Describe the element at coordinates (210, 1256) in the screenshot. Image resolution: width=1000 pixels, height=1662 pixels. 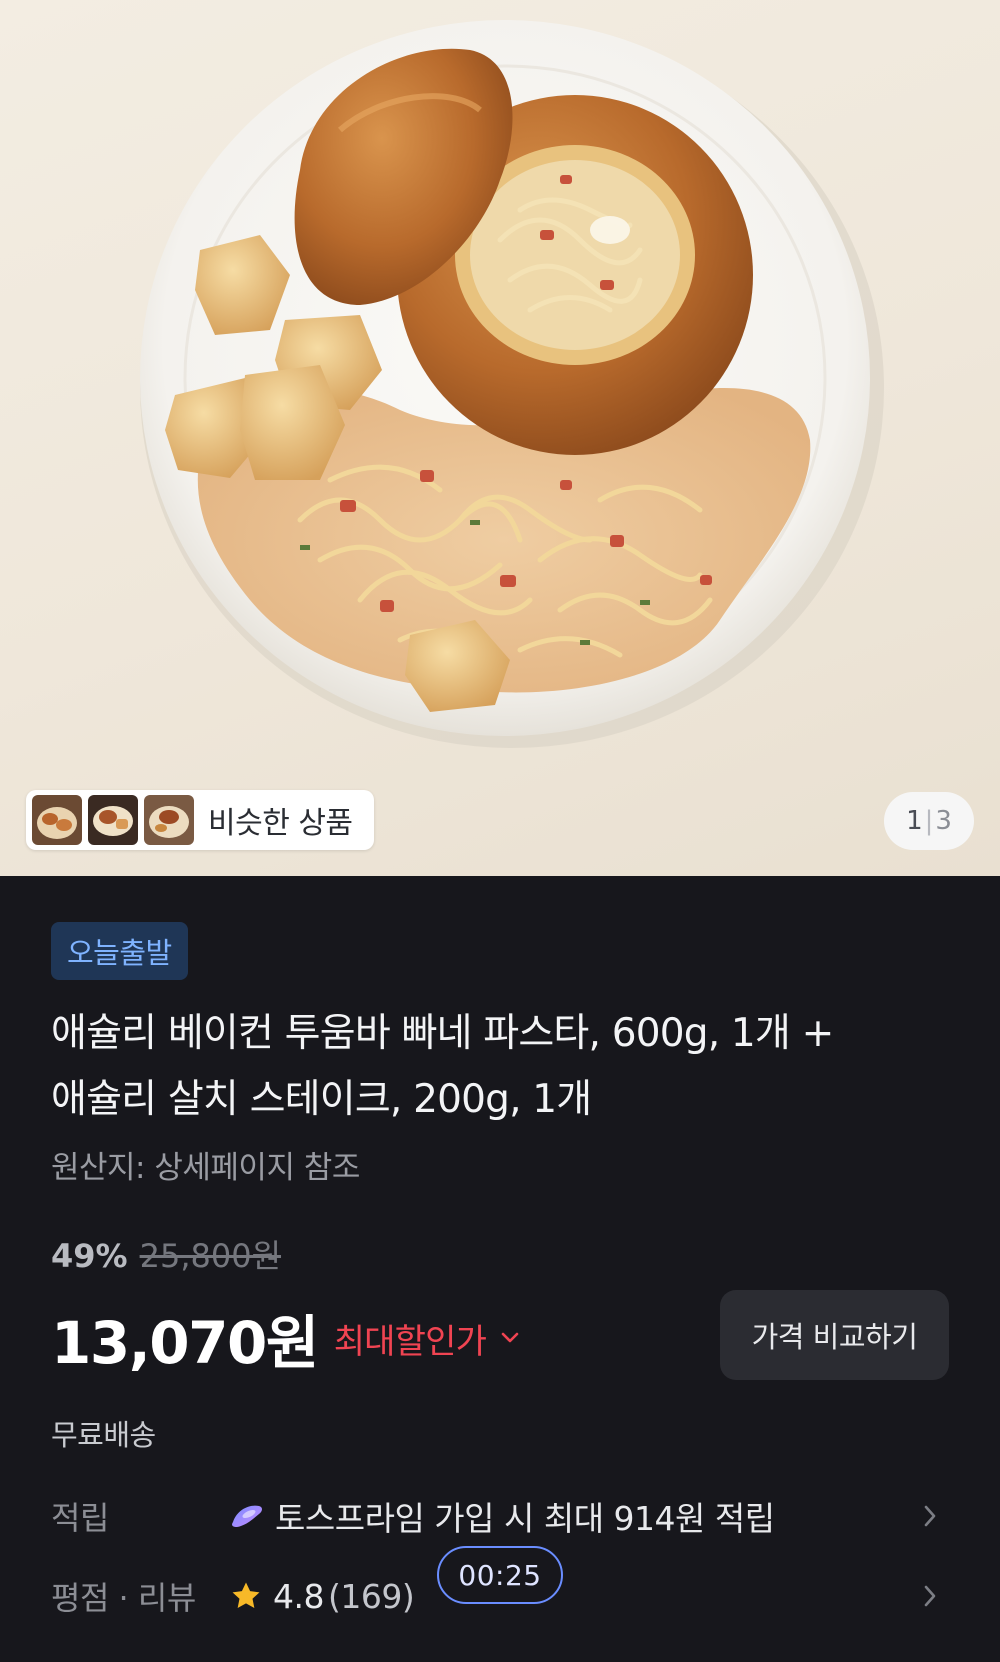
I see `original-price: 25,800원` at that location.